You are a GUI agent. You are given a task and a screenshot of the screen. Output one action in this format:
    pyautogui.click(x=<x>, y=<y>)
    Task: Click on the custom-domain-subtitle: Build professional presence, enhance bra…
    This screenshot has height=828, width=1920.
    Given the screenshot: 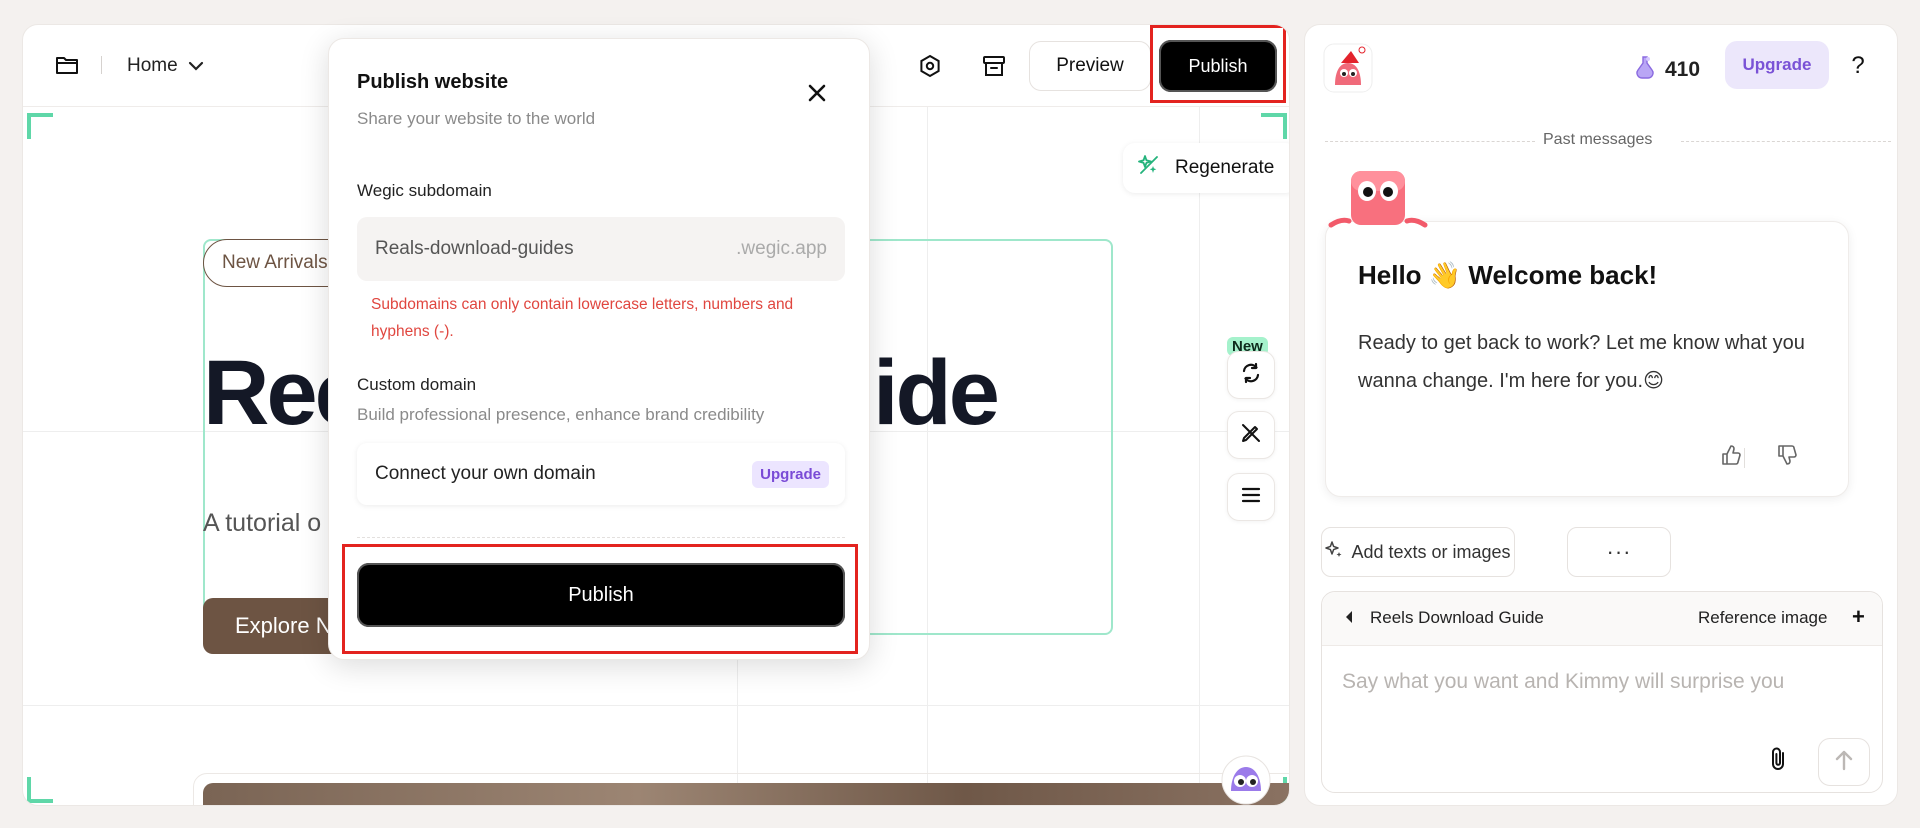 What is the action you would take?
    pyautogui.click(x=561, y=414)
    